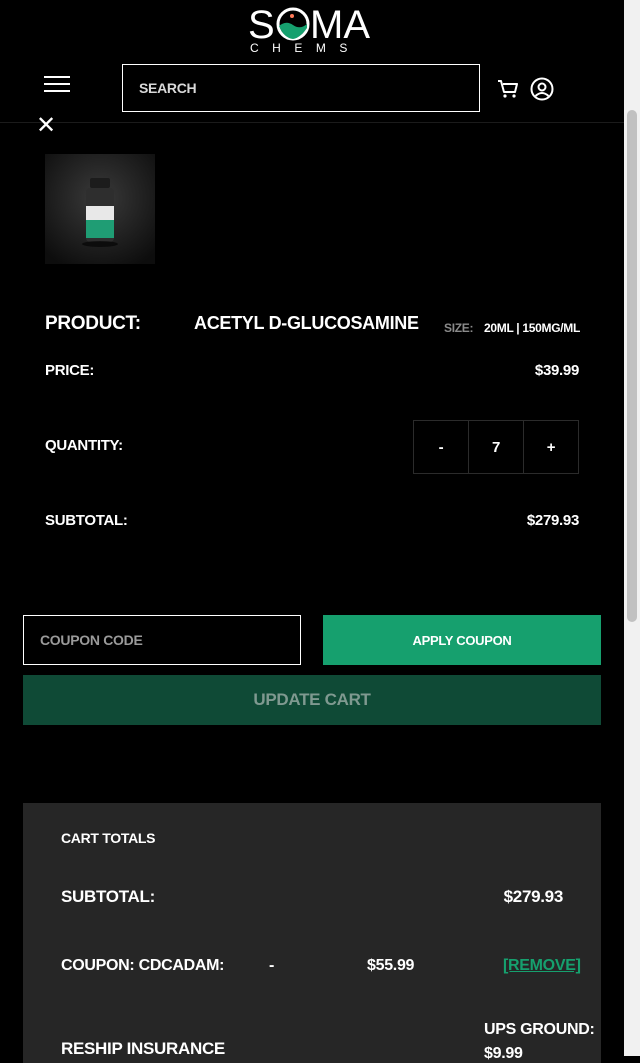 The height and width of the screenshot is (1063, 640). I want to click on quantity-stepper: - 7 +, so click(496, 447).